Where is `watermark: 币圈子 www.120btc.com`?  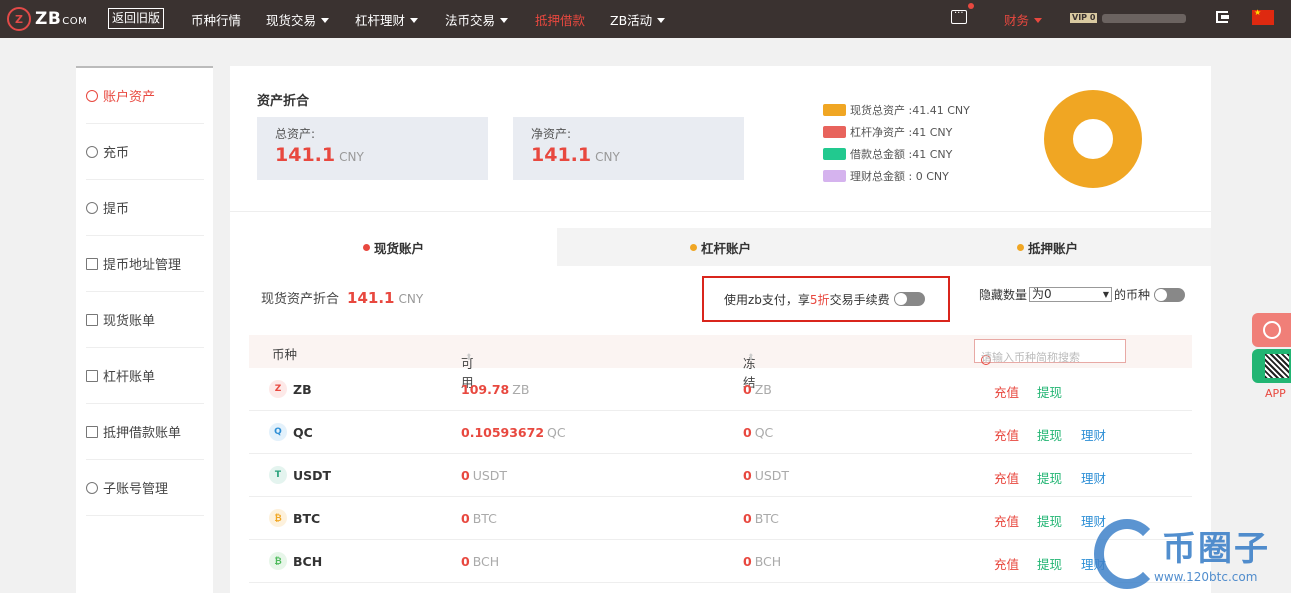
watermark: 币圈子 www.120btc.com is located at coordinates (1190, 553).